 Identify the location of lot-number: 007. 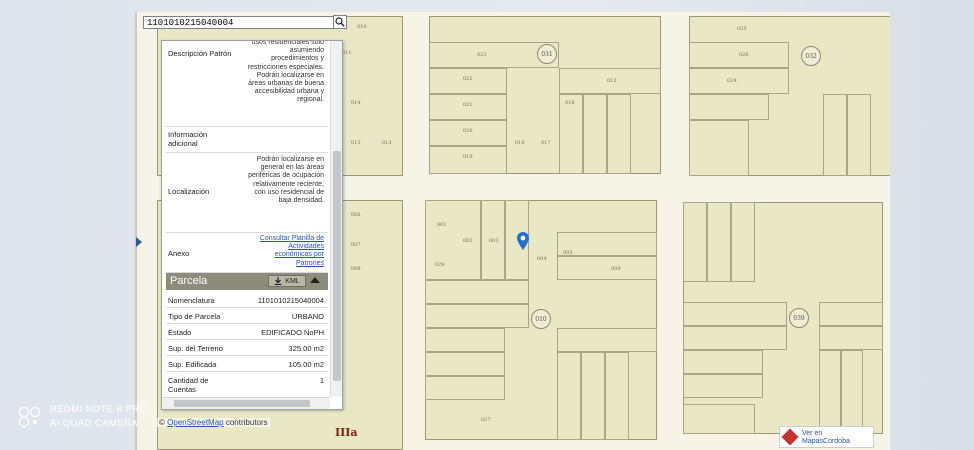
(356, 245).